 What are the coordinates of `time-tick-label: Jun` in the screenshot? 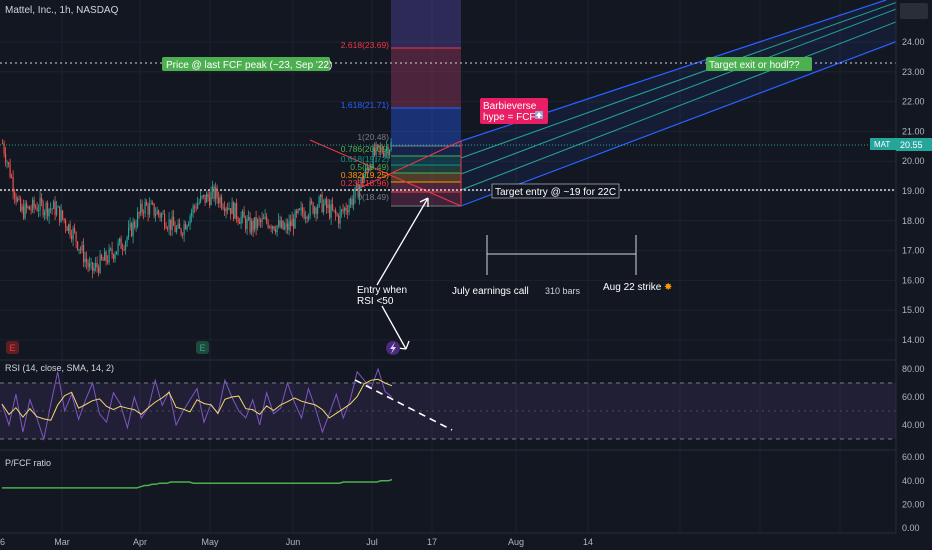 It's located at (293, 542).